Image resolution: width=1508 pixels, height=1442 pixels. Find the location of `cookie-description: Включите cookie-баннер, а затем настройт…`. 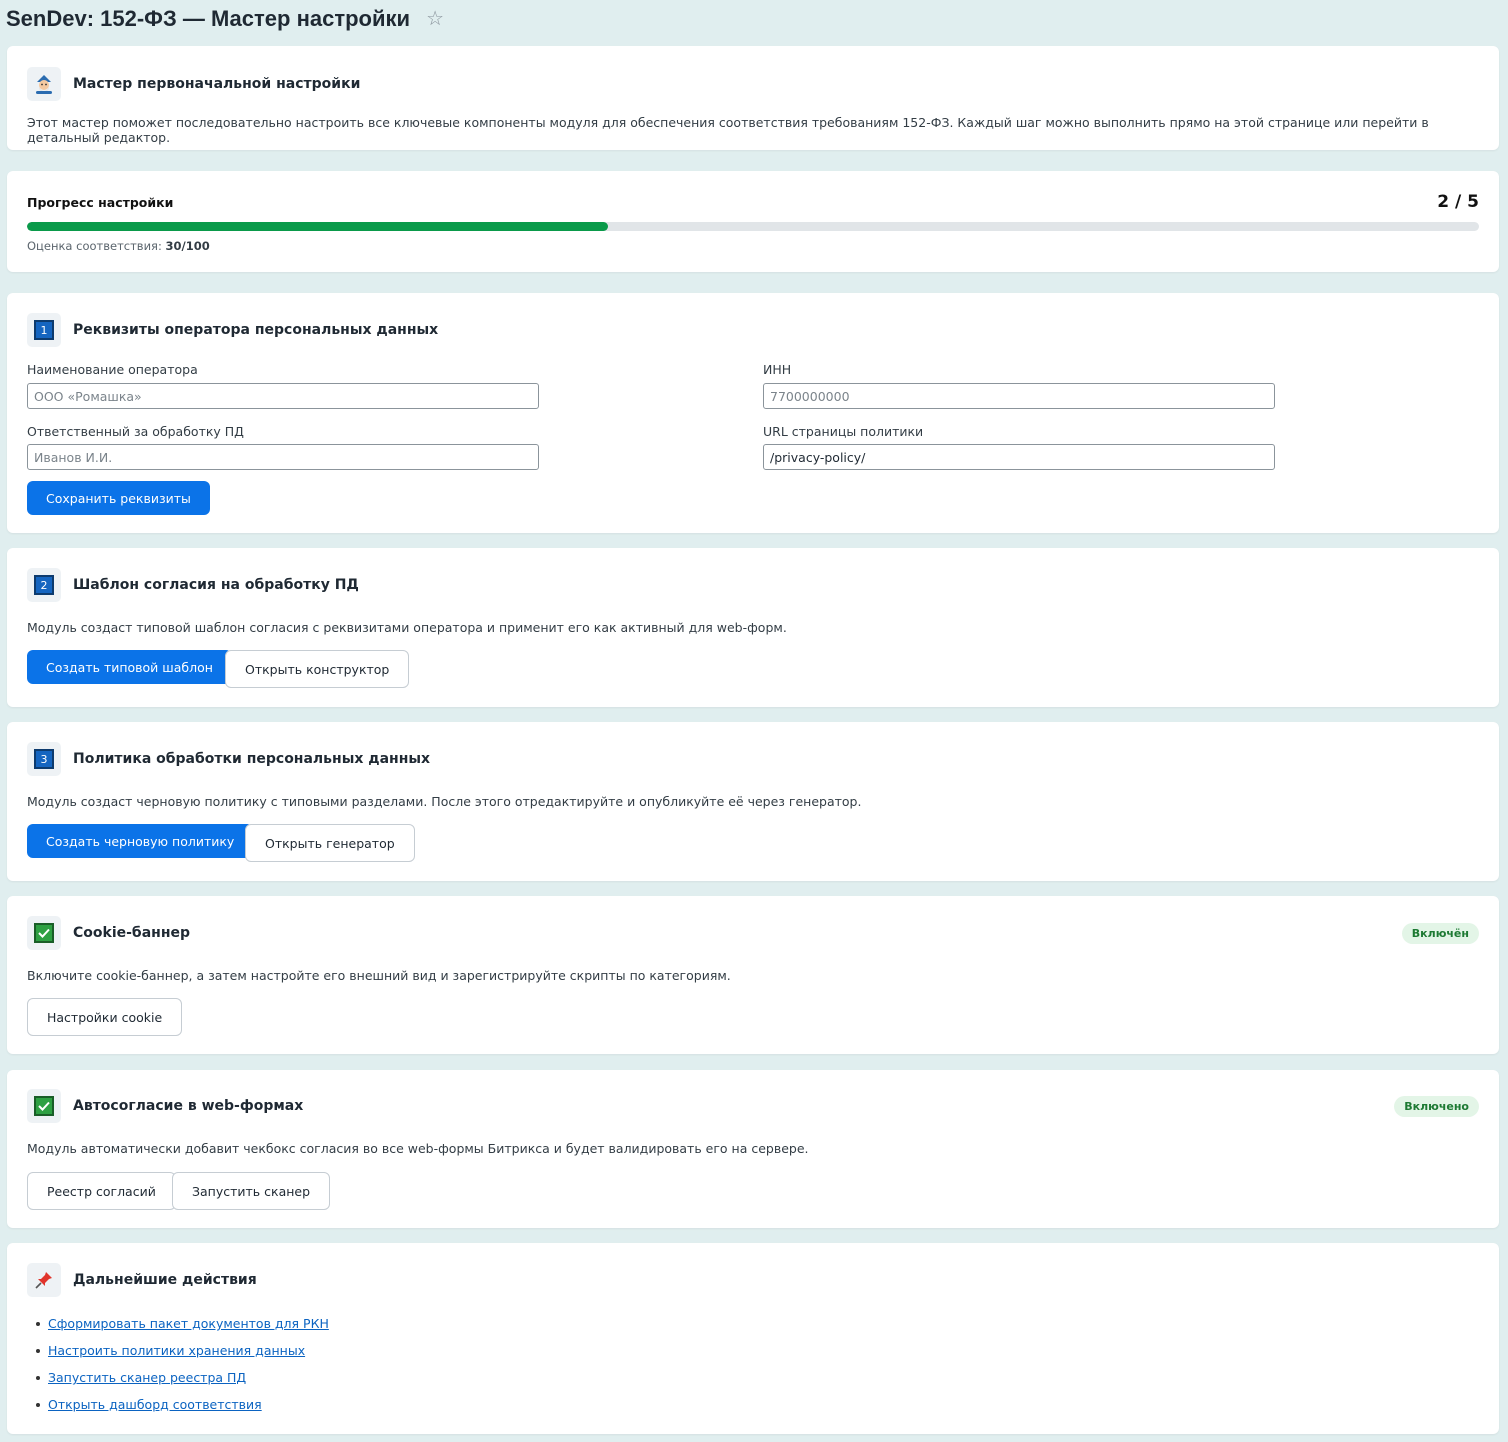

cookie-description: Включите cookie-баннер, а затем настройт… is located at coordinates (379, 975).